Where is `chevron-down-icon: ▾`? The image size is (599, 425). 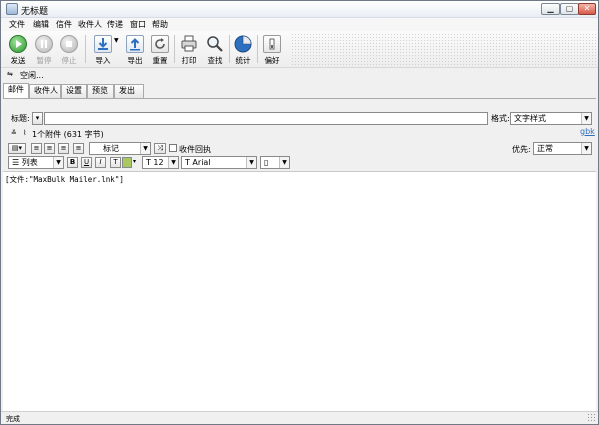 chevron-down-icon: ▾ is located at coordinates (134, 161).